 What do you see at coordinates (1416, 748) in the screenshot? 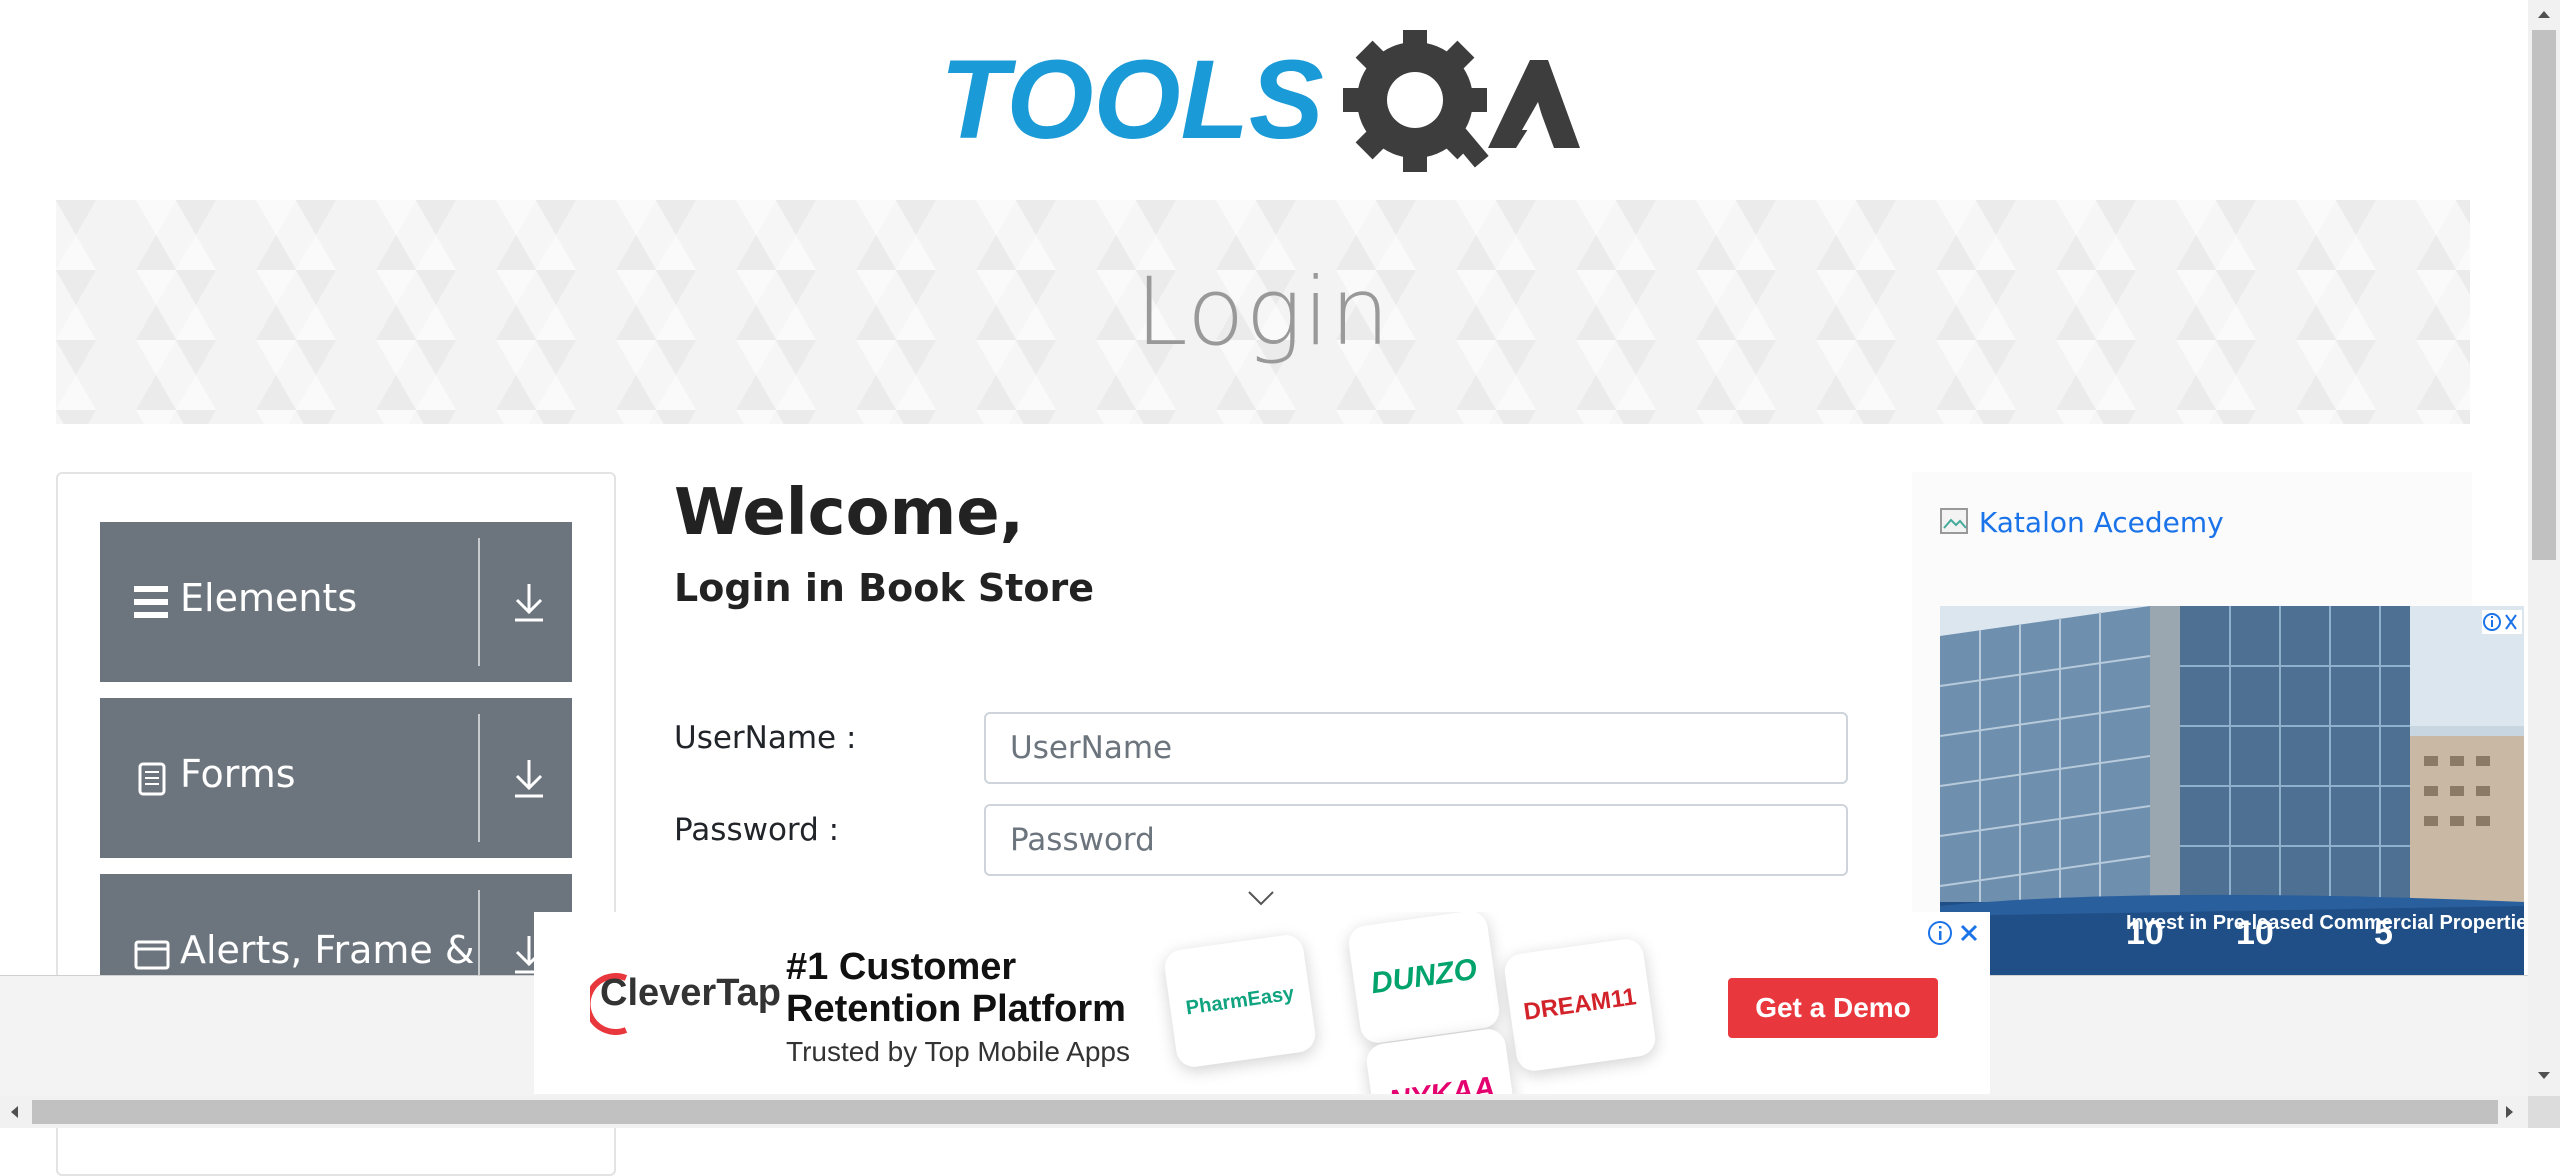
I see `username-input` at bounding box center [1416, 748].